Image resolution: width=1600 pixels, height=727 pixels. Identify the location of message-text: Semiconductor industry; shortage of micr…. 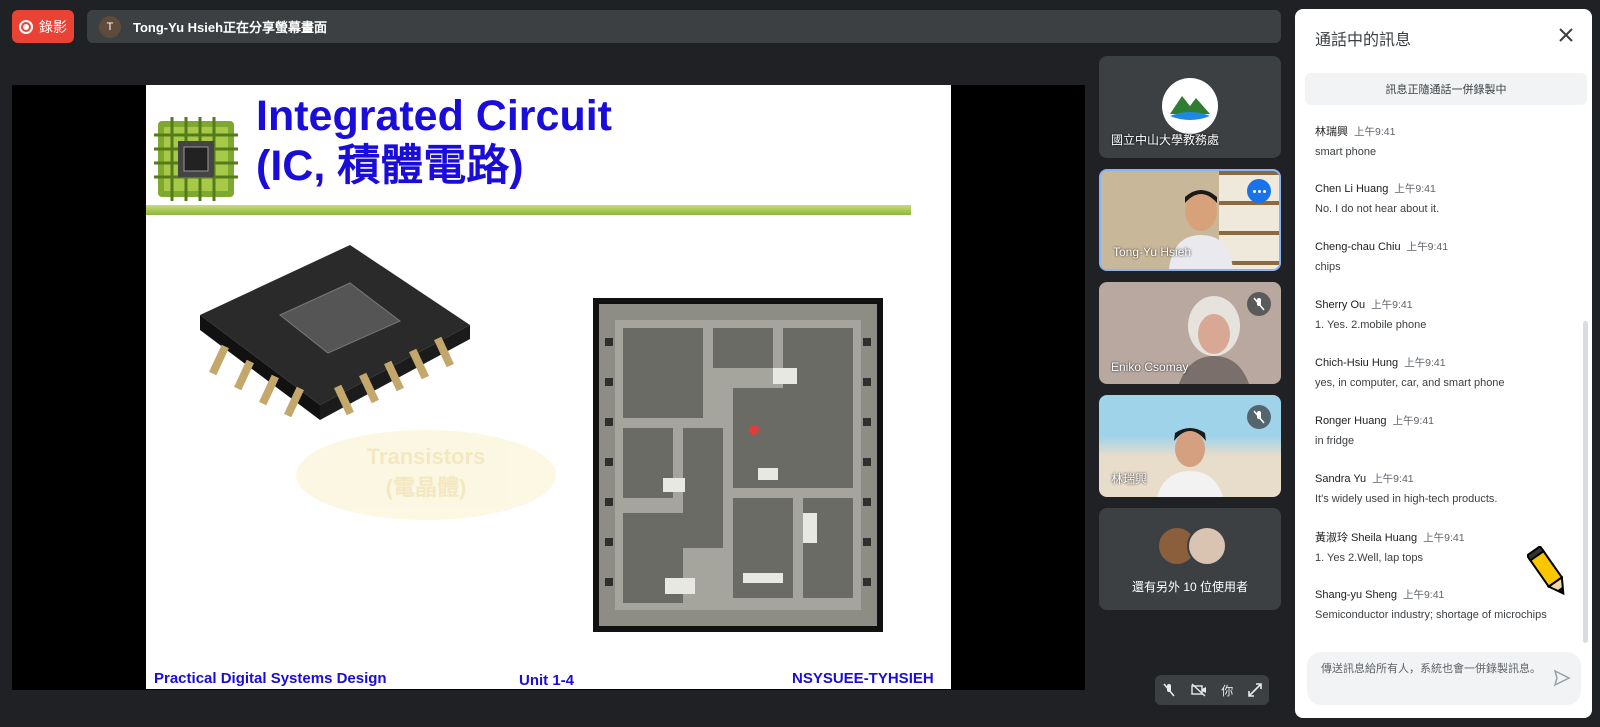
(1431, 615).